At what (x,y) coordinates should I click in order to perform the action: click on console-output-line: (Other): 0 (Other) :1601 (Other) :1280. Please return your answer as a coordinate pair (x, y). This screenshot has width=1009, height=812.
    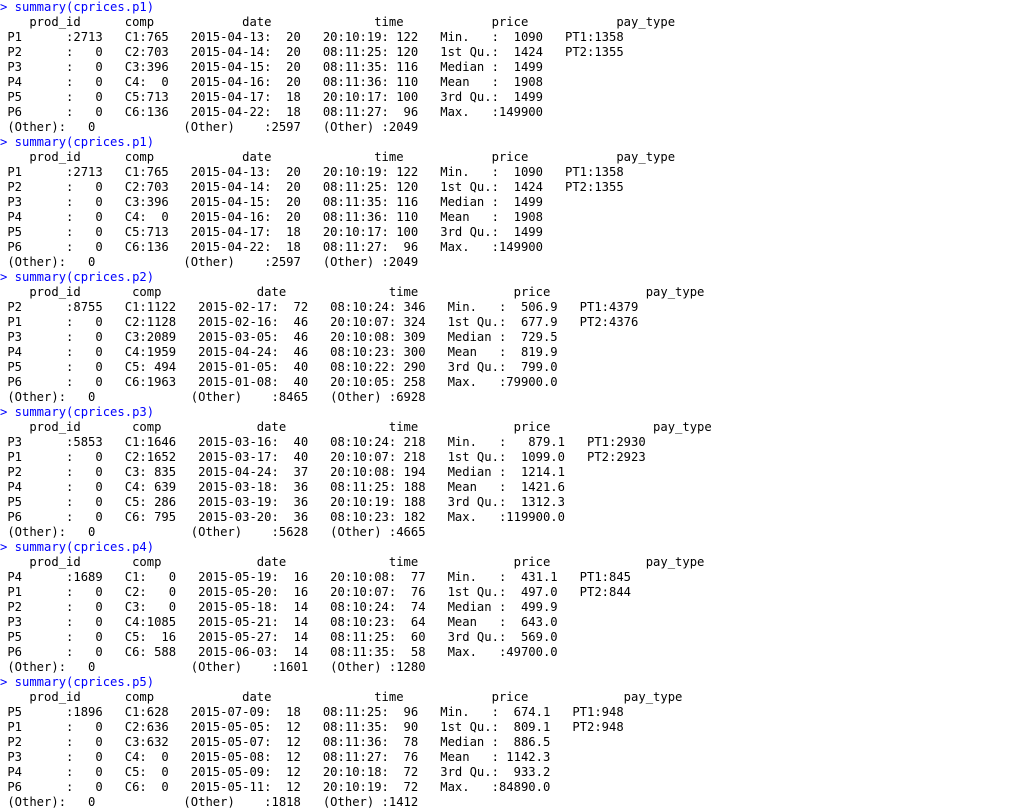
    Looking at the image, I should click on (213, 667).